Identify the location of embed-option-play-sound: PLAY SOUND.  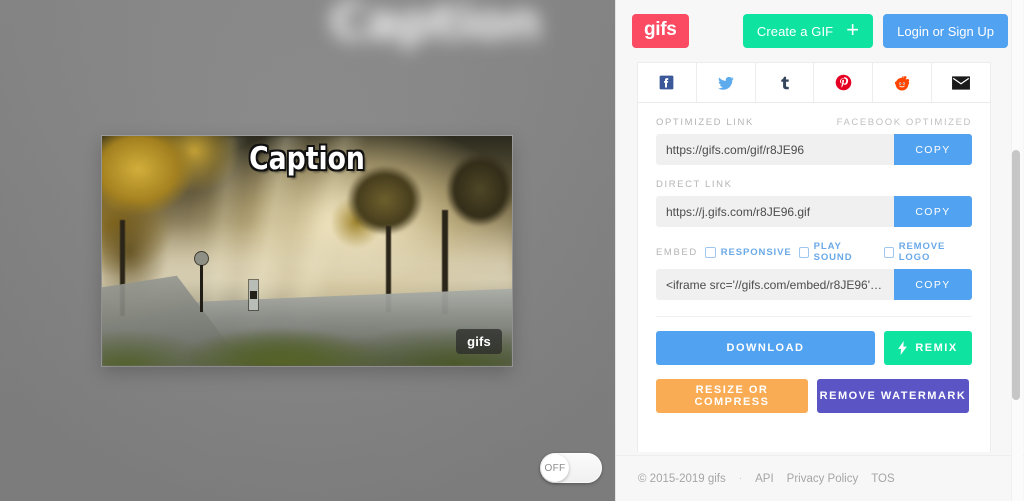
(837, 252).